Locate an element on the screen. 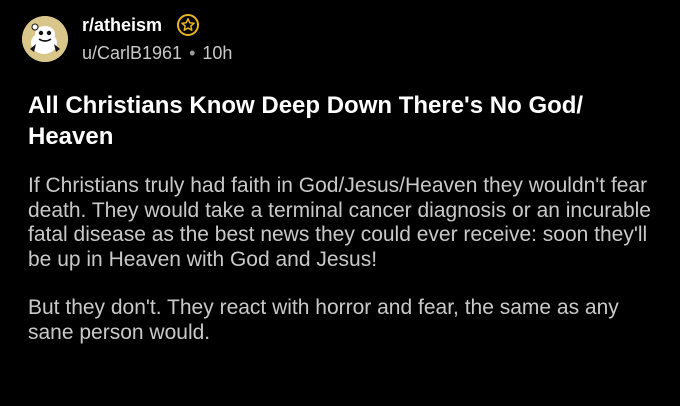 The height and width of the screenshot is (406, 680). author-row: u/CarlB1961 • 10h is located at coordinates (157, 53).